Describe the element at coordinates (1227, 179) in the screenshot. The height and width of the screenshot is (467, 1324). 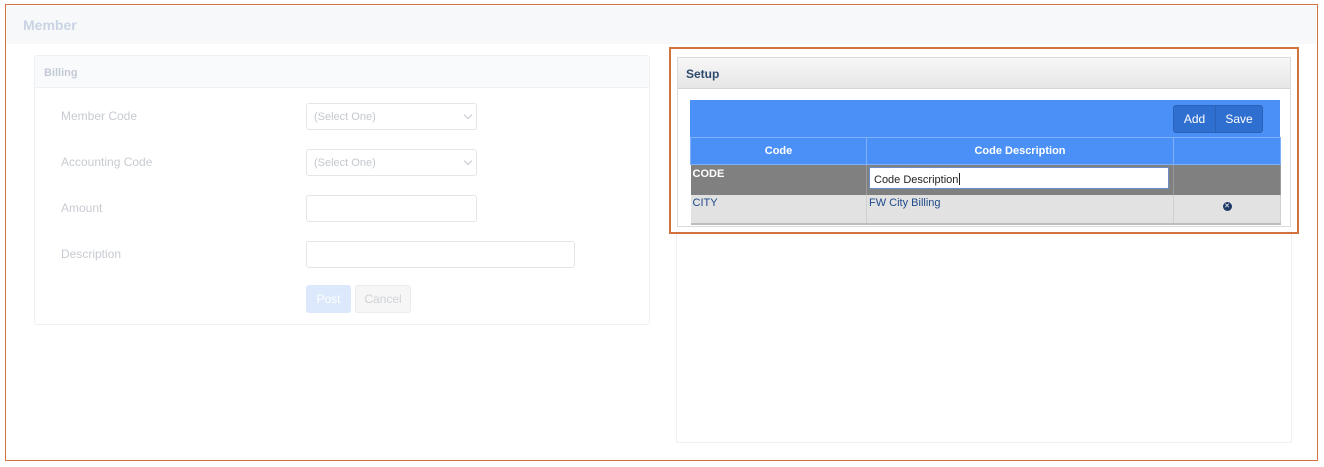
I see `edit-row-actions` at that location.